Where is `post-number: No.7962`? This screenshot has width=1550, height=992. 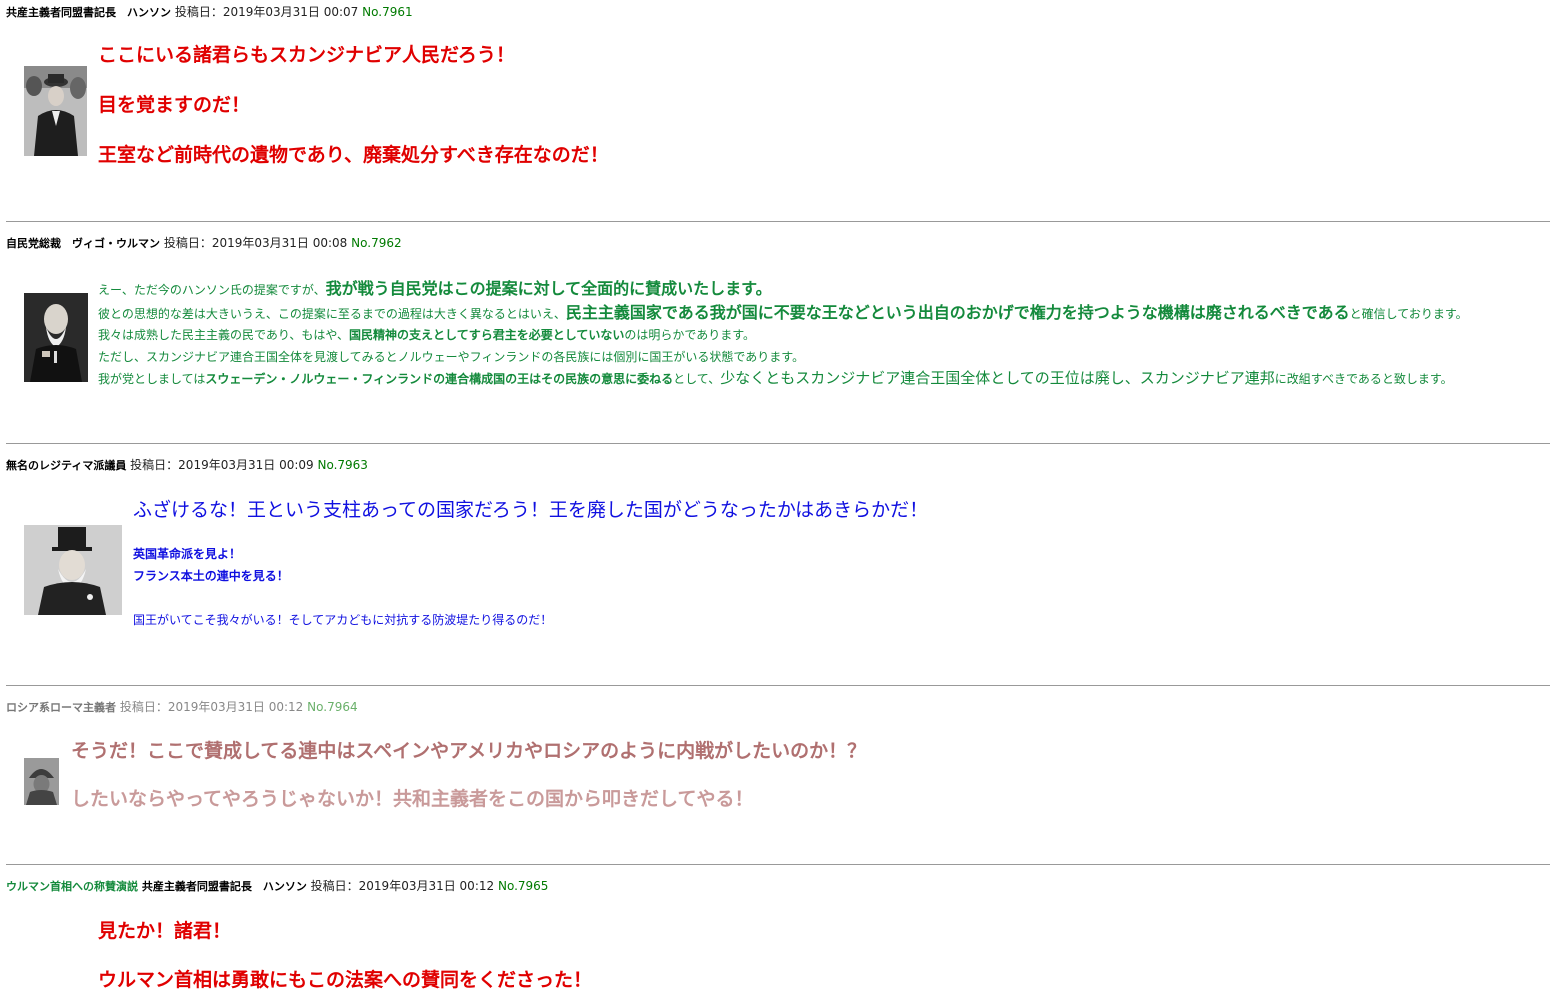
post-number: No.7962 is located at coordinates (376, 243).